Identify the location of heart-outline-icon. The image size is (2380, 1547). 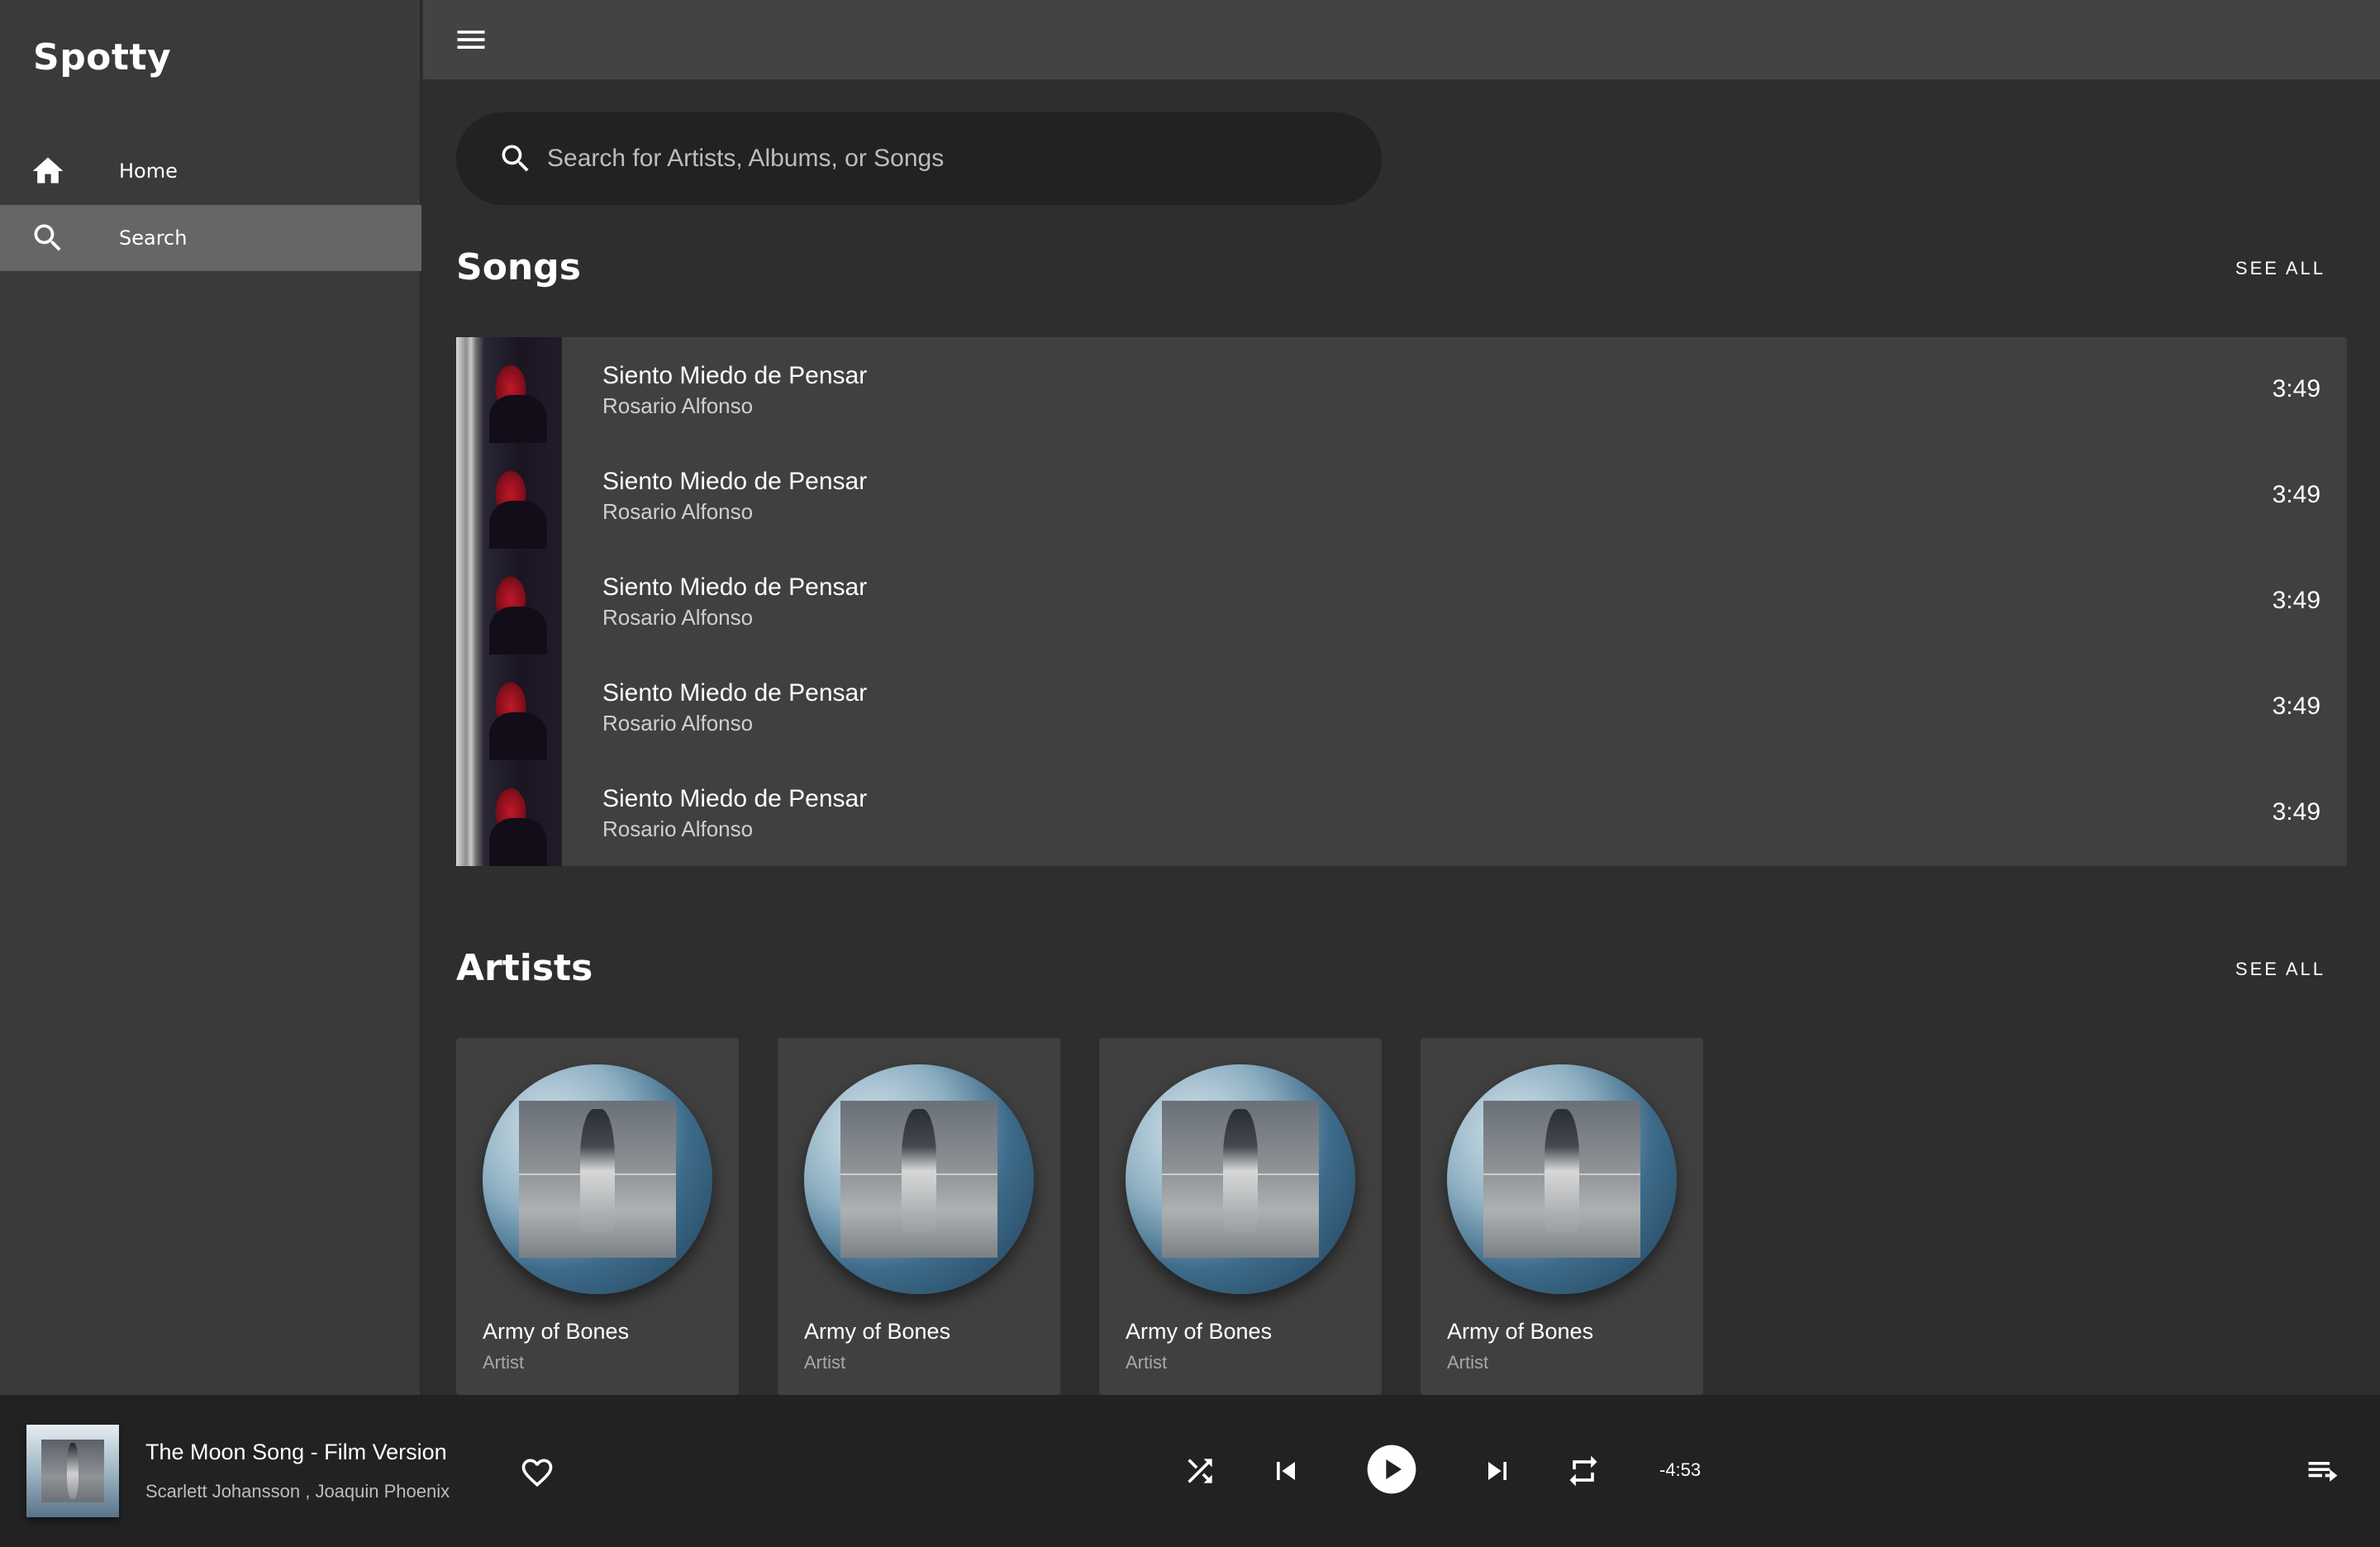
(537, 1472).